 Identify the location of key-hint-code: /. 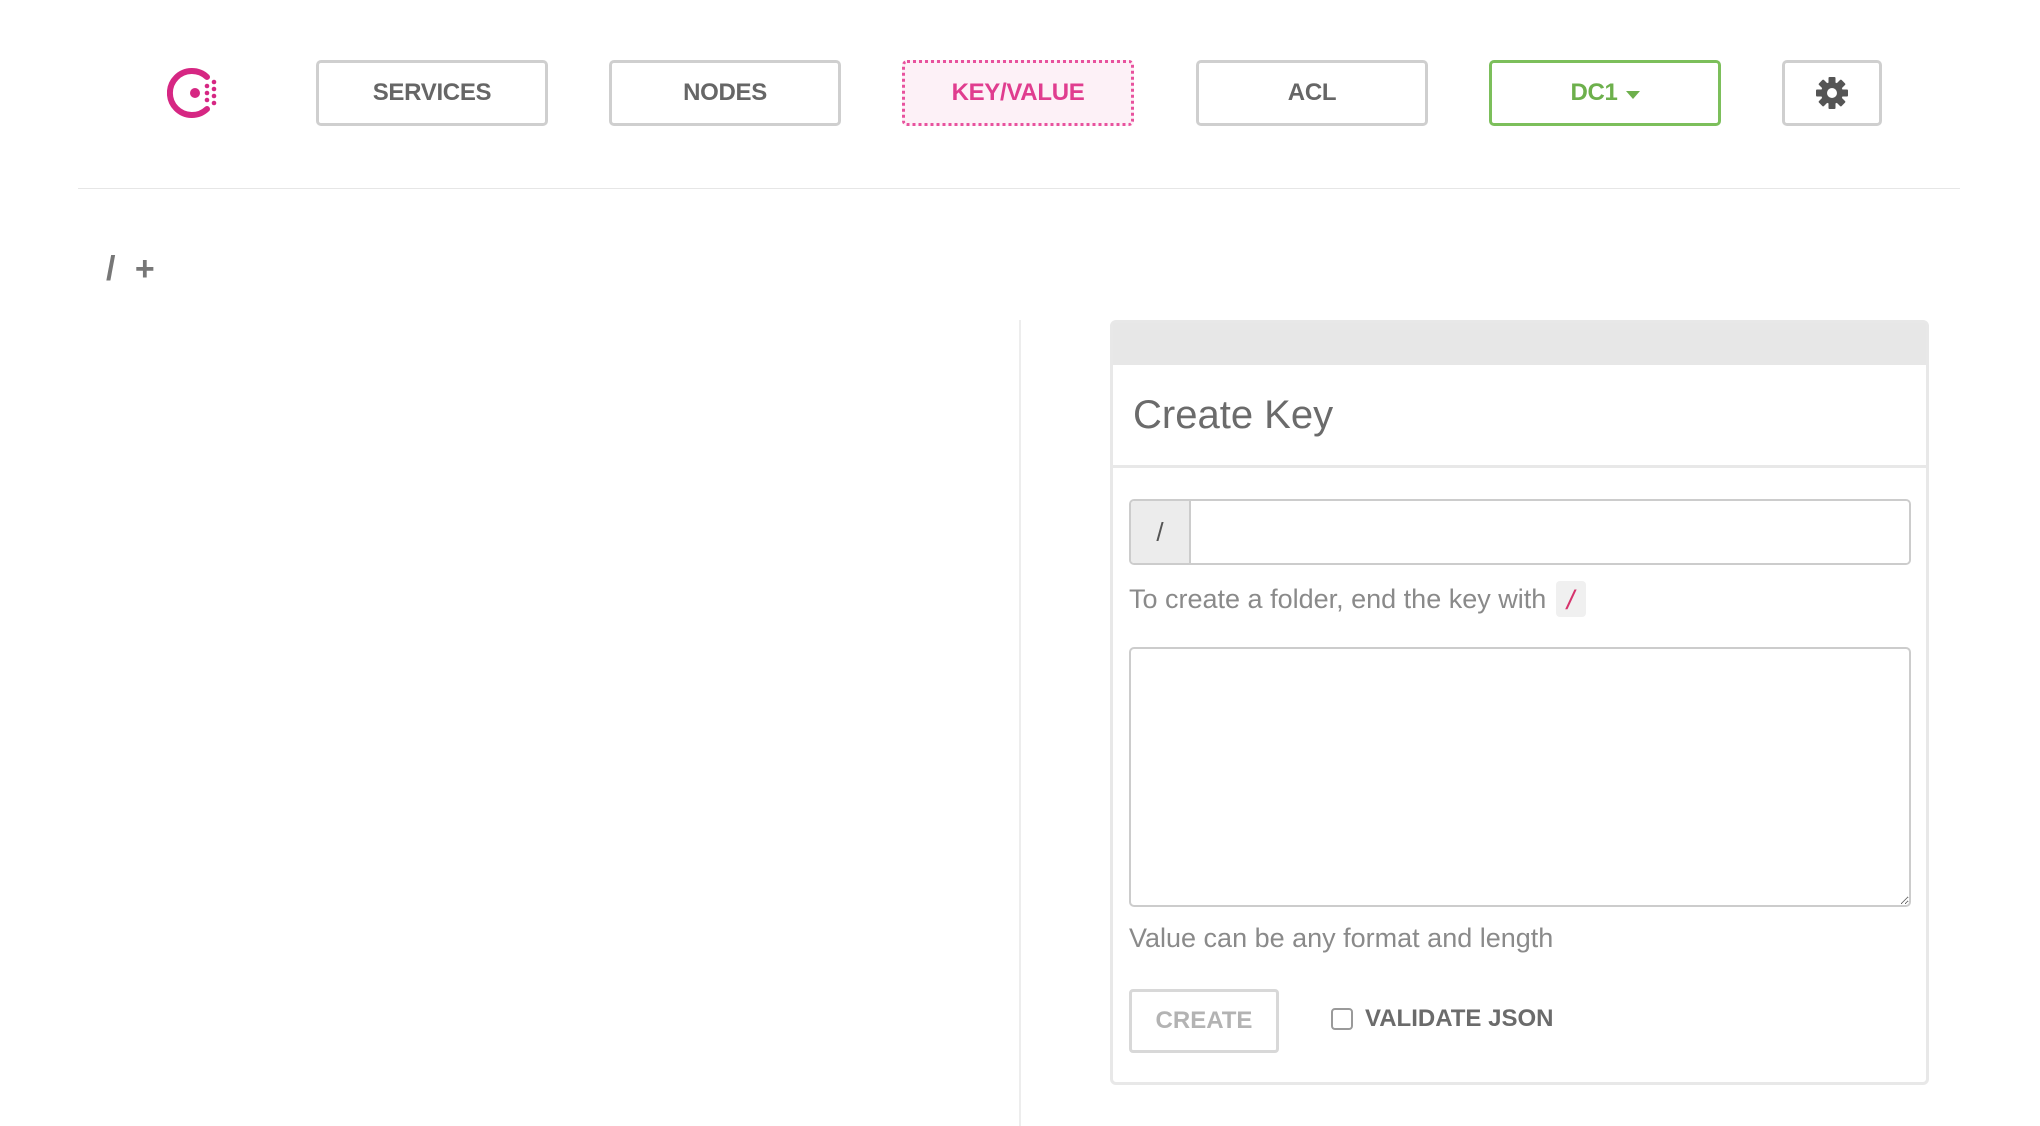
(1571, 599).